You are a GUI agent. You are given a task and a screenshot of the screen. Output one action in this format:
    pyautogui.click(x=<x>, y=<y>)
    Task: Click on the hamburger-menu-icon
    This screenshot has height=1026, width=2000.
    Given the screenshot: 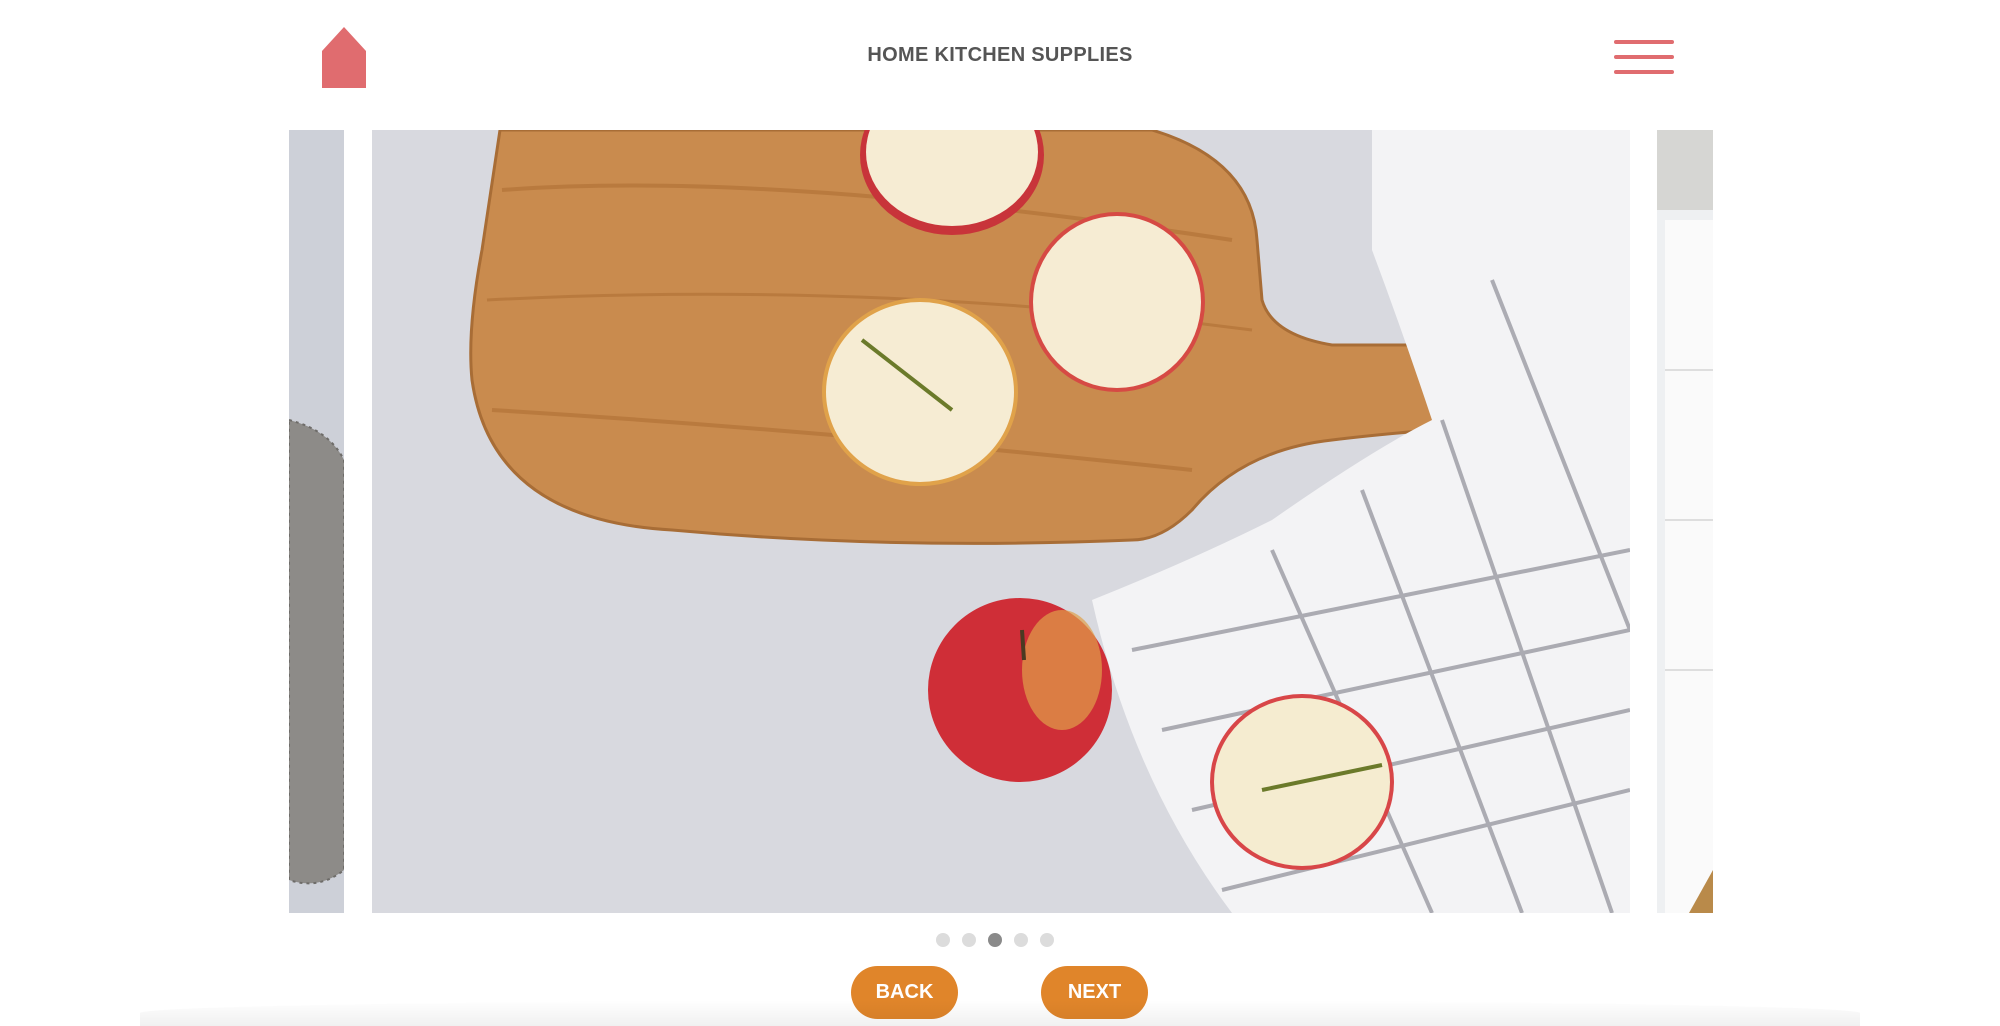 What is the action you would take?
    pyautogui.click(x=1644, y=58)
    